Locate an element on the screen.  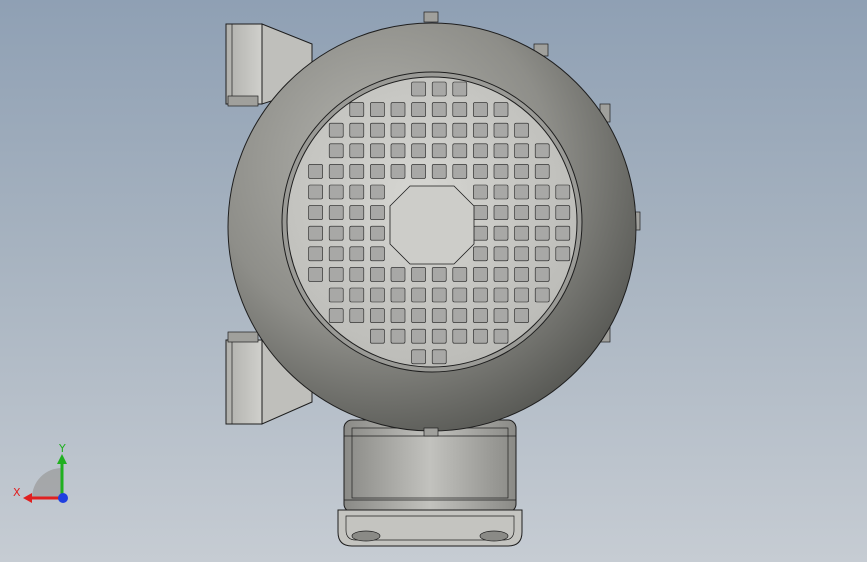
x-axis-arrowhead-icon is located at coordinates (27, 498).